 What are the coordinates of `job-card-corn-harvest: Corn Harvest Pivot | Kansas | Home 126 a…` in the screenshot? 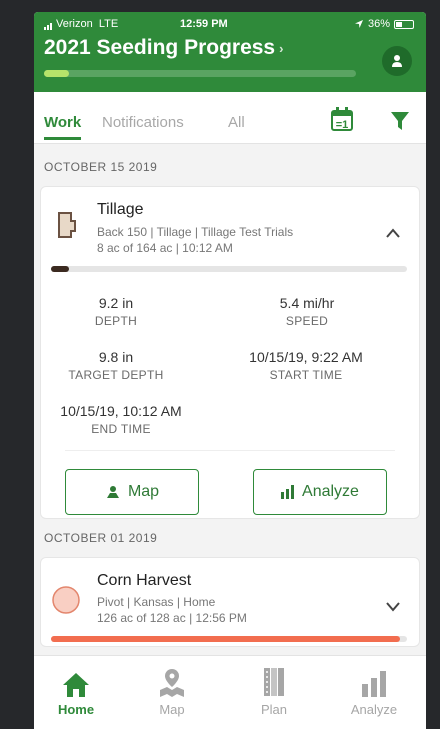 It's located at (230, 602).